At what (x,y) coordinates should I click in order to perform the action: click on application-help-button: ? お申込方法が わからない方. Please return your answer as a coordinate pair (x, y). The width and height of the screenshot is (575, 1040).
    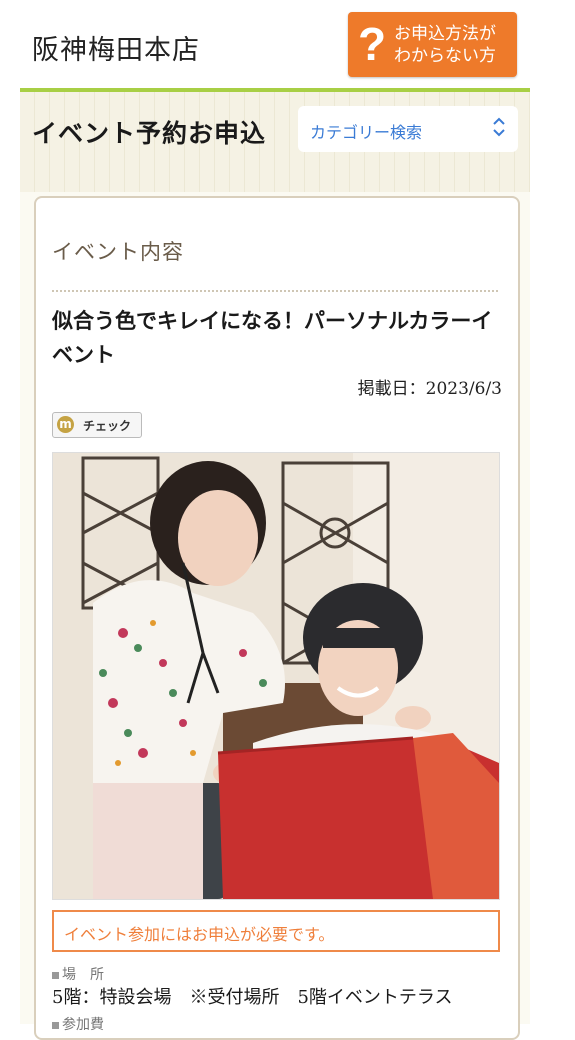
    Looking at the image, I should click on (432, 44).